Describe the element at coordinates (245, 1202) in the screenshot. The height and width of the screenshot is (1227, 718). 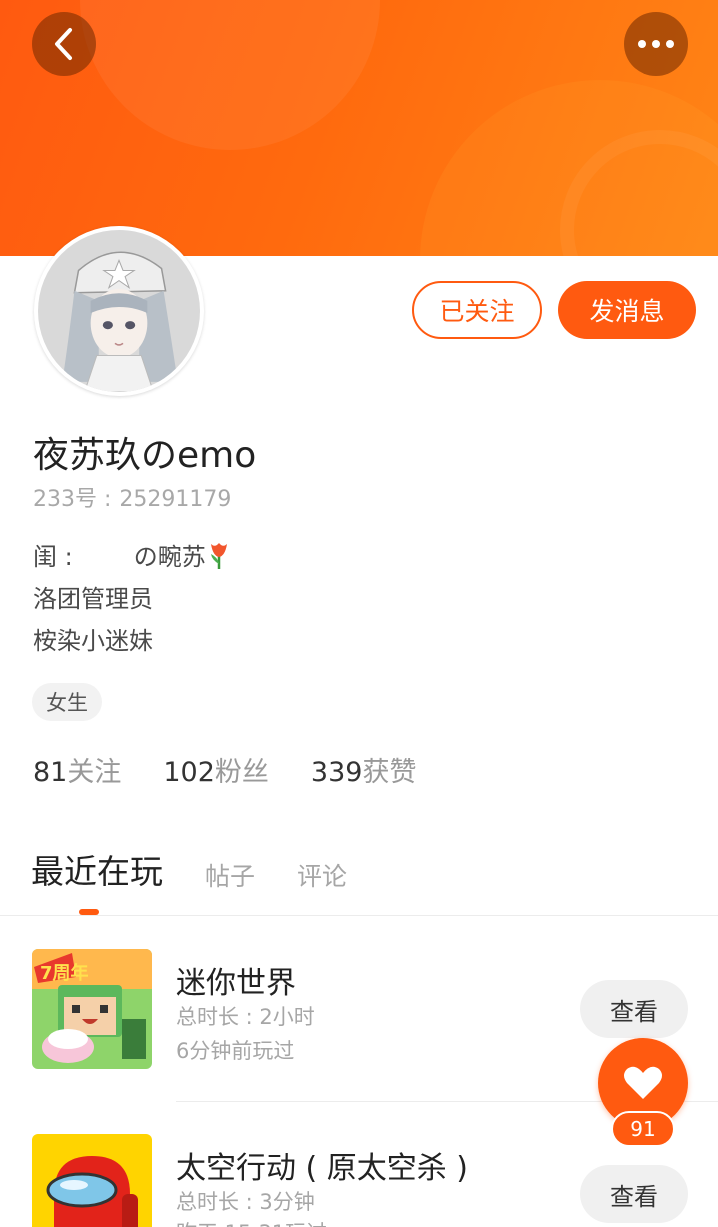
I see `game-duration: 总时长 : 3分钟` at that location.